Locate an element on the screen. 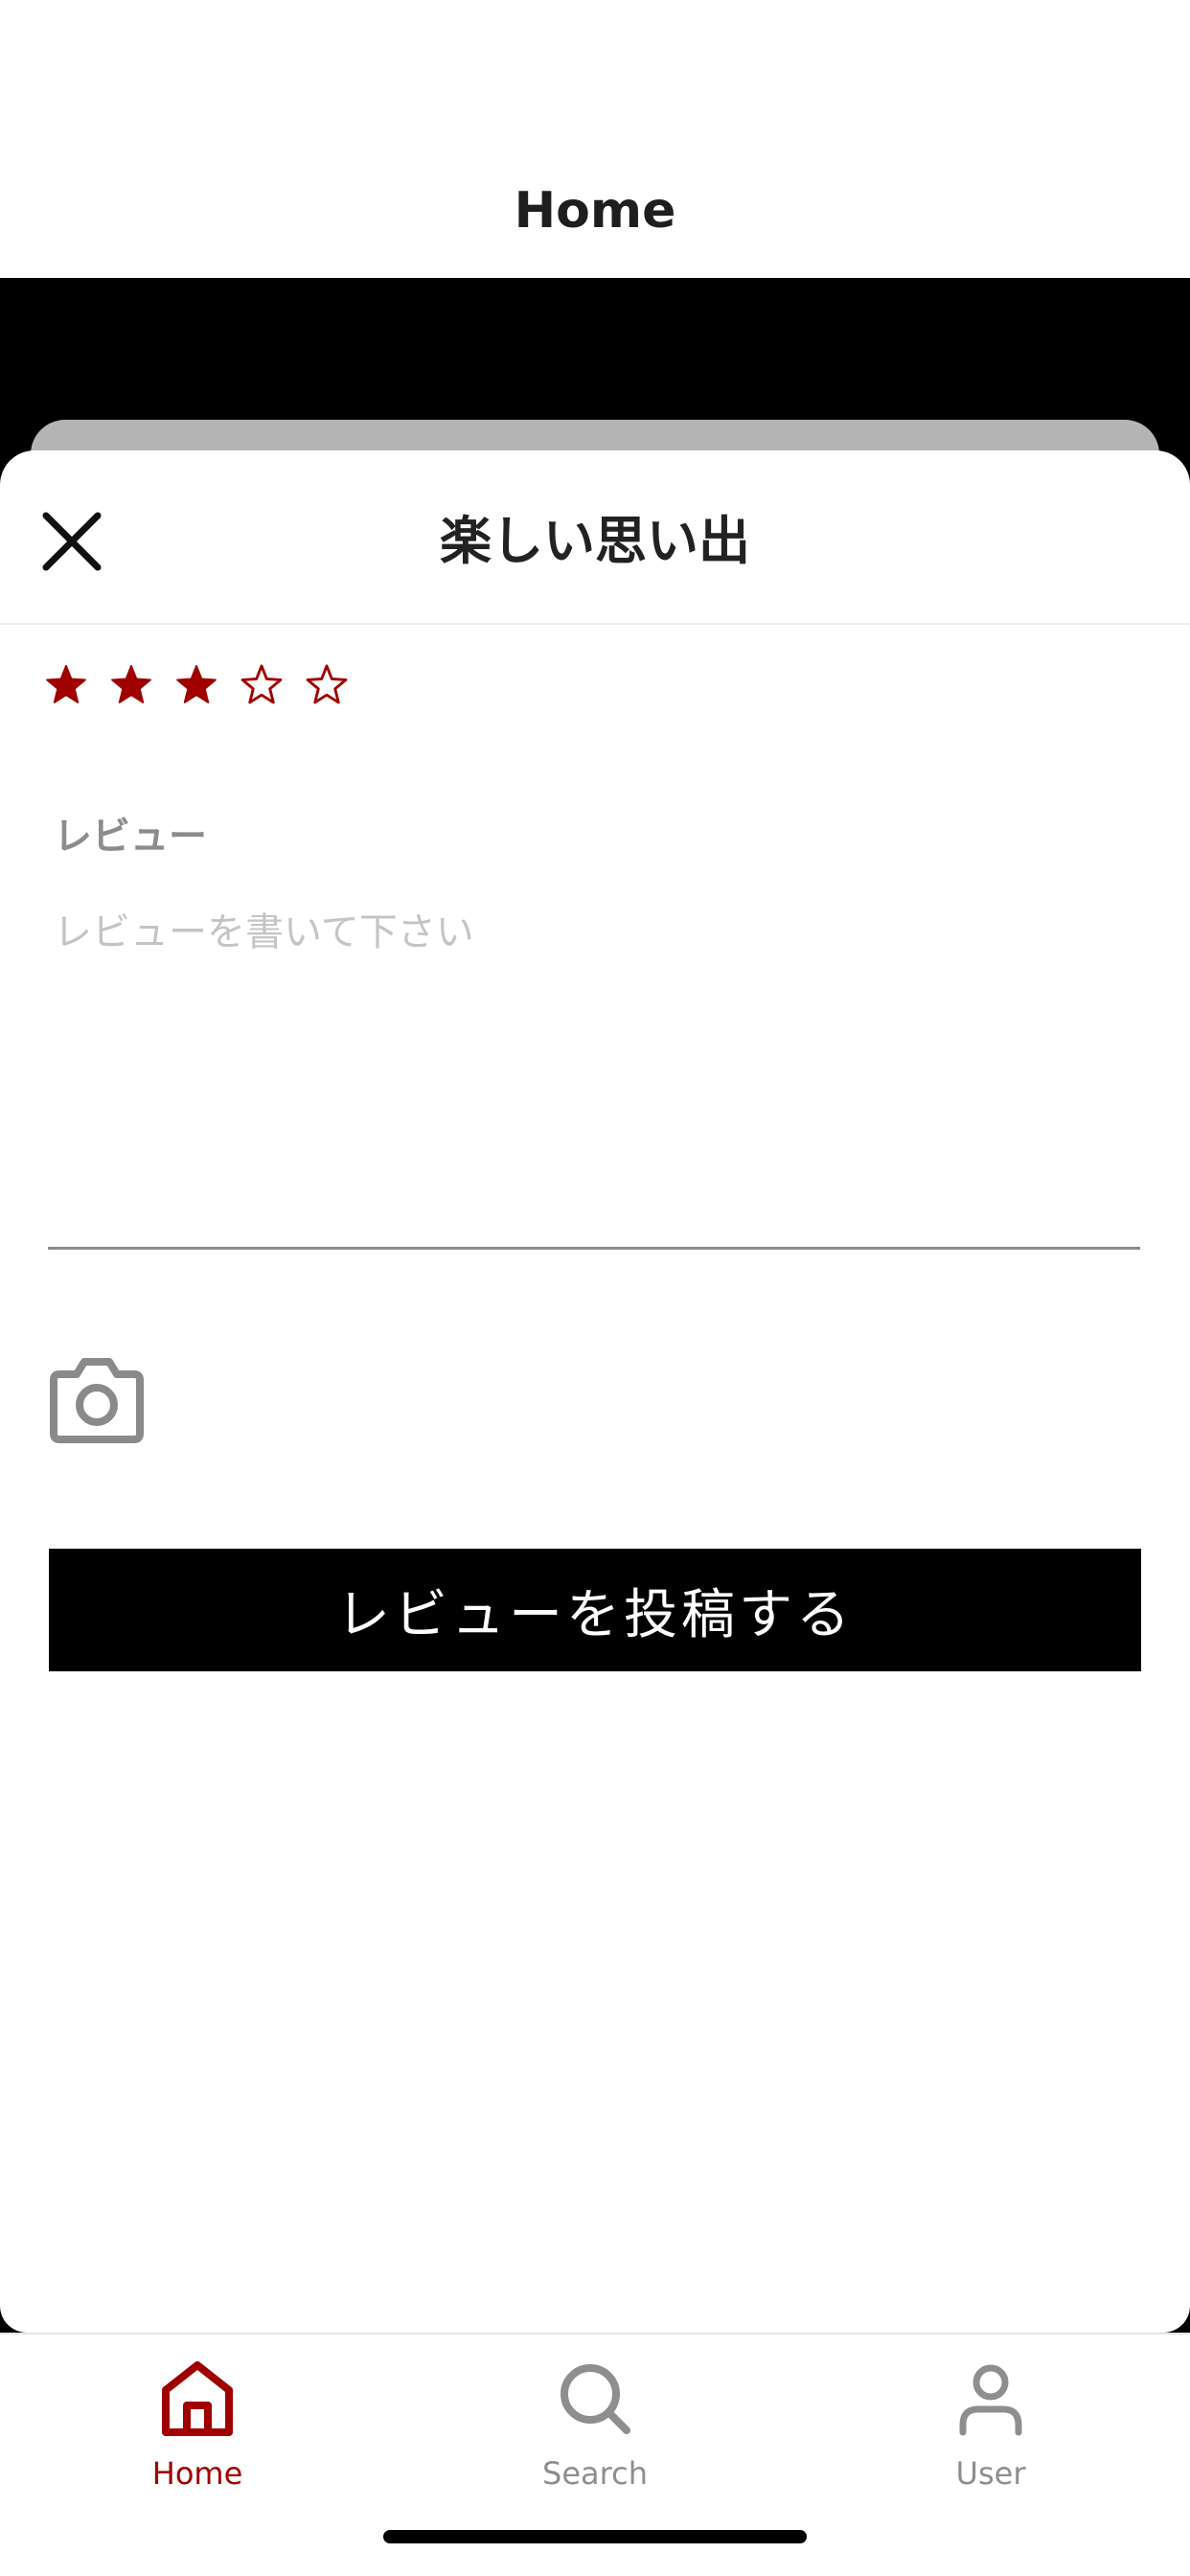  add-photo-button is located at coordinates (97, 1401).